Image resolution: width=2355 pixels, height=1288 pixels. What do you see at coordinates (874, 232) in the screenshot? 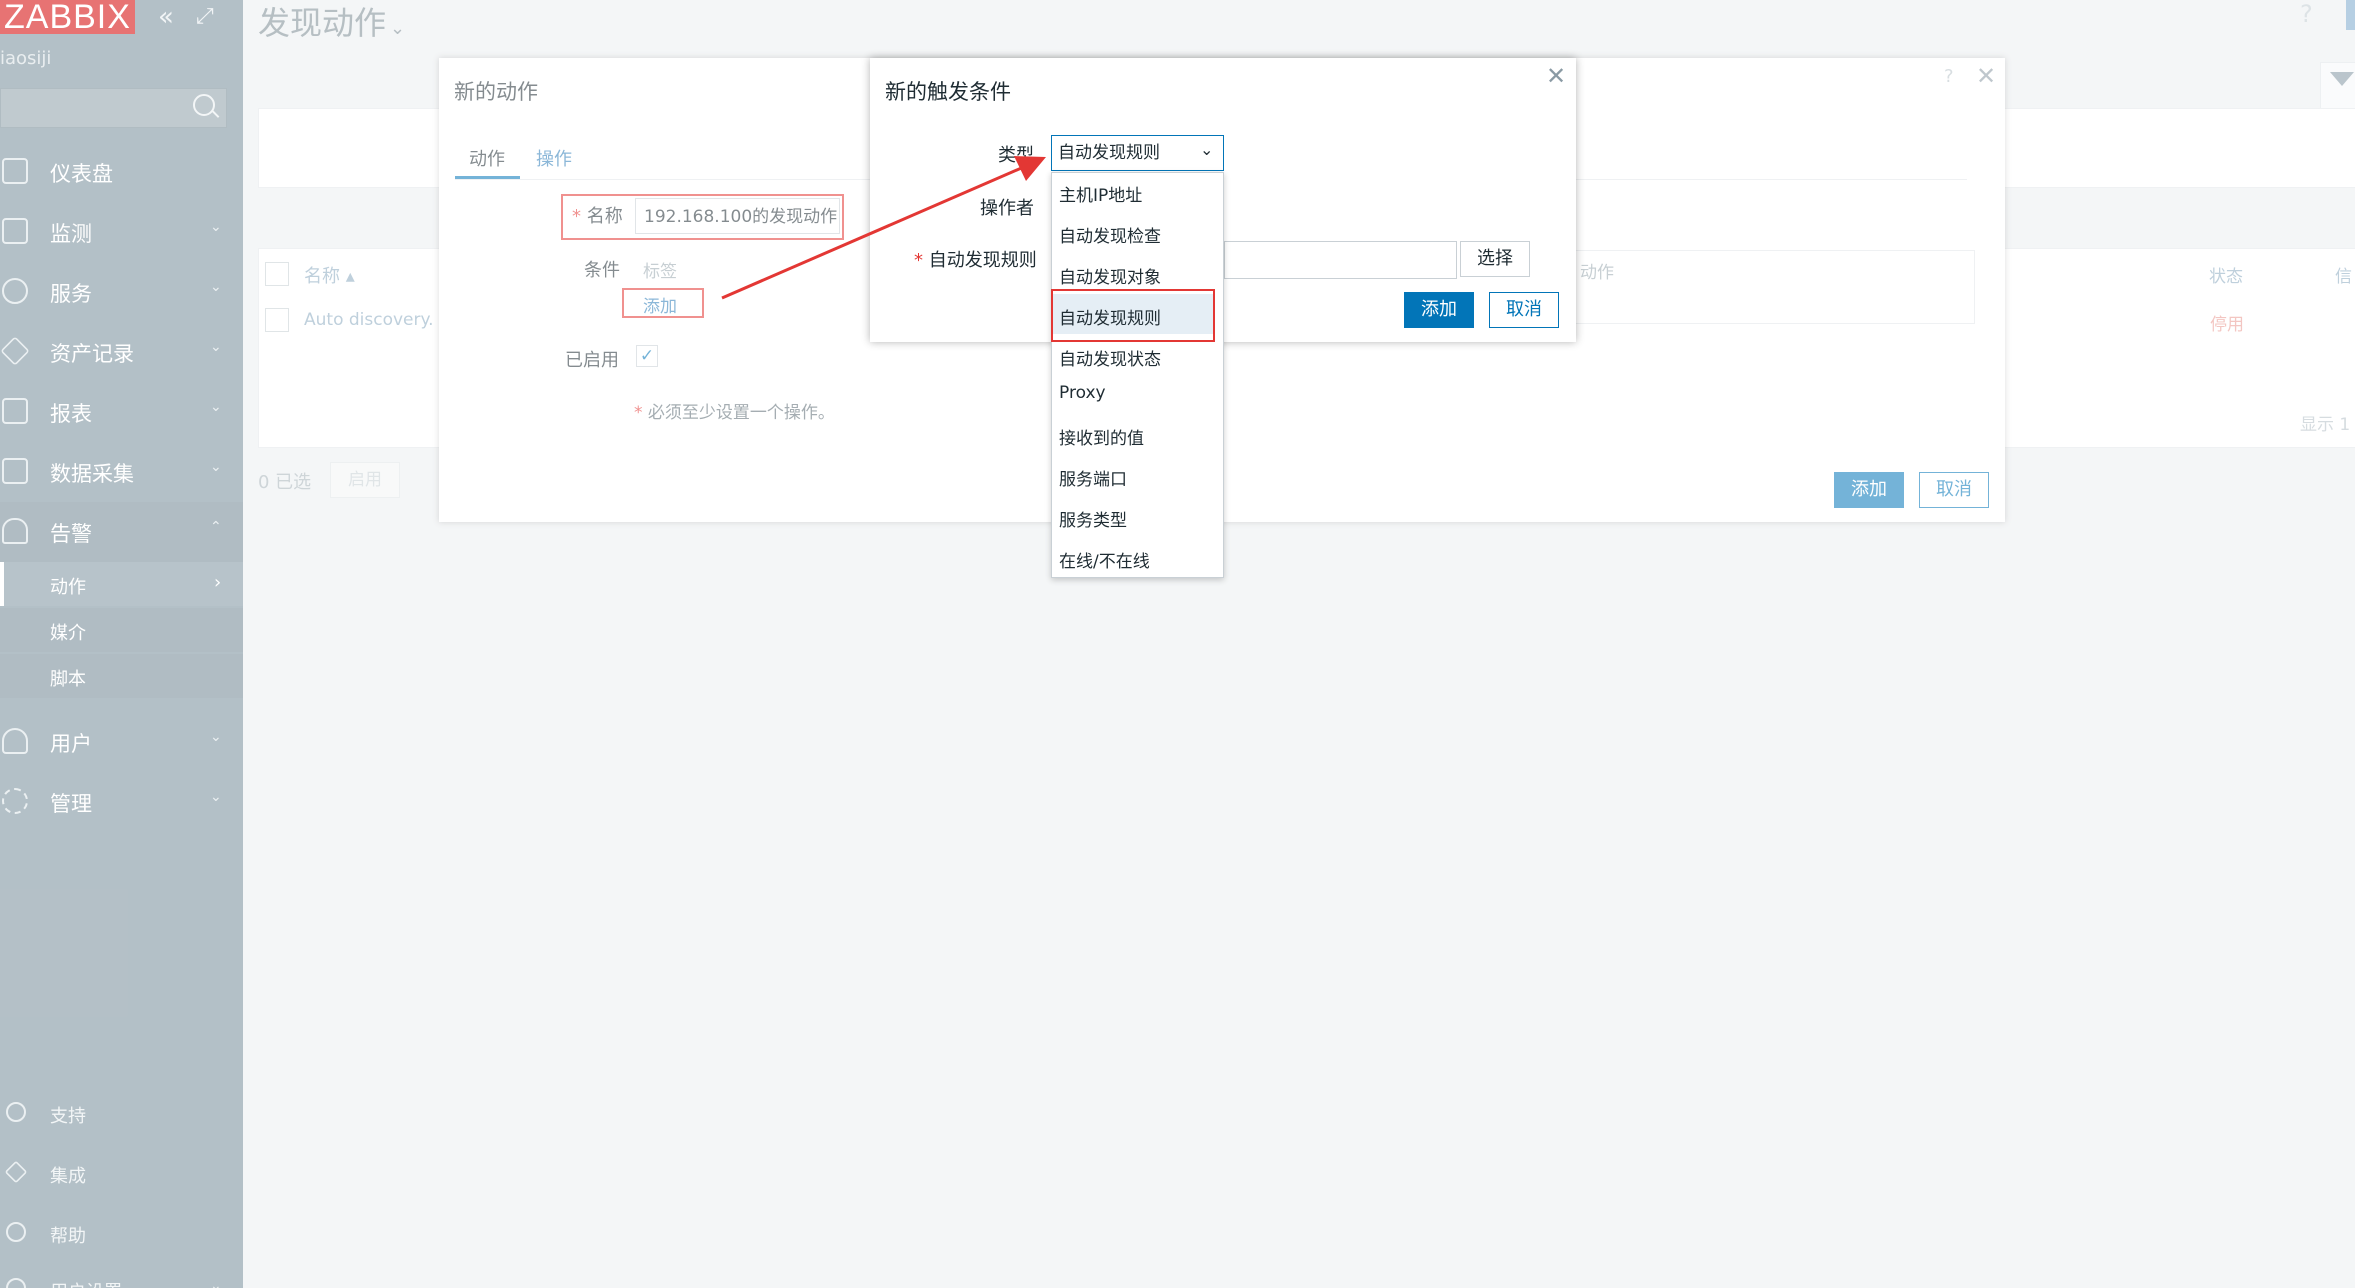
I see `arrow-line` at bounding box center [874, 232].